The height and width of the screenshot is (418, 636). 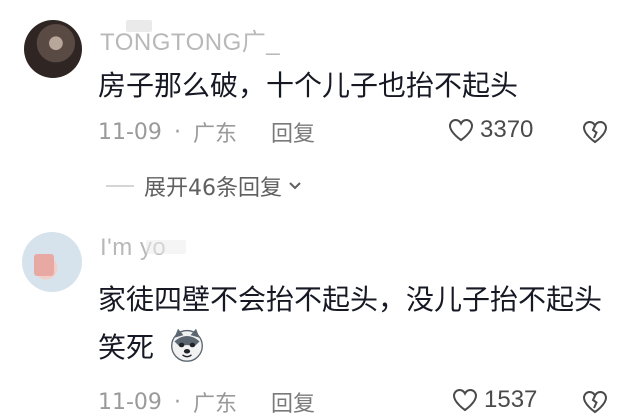 I want to click on like-button: 3370, so click(x=490, y=130).